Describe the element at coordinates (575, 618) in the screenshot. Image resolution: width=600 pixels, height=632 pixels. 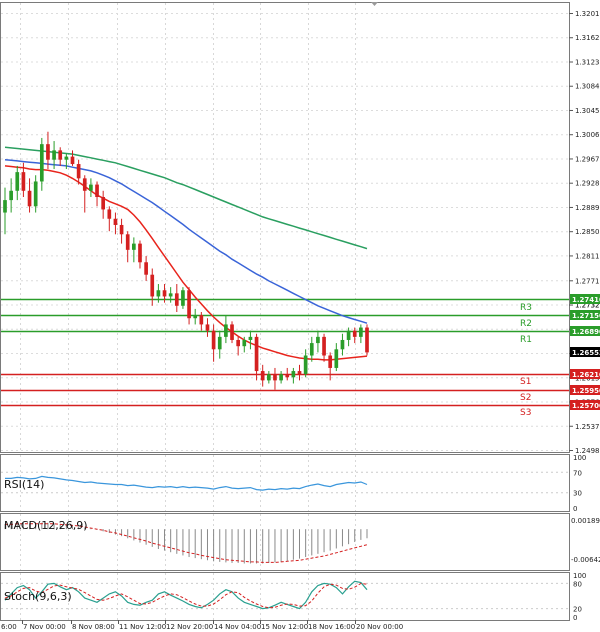
I see `stoch-tick-label: 0` at that location.